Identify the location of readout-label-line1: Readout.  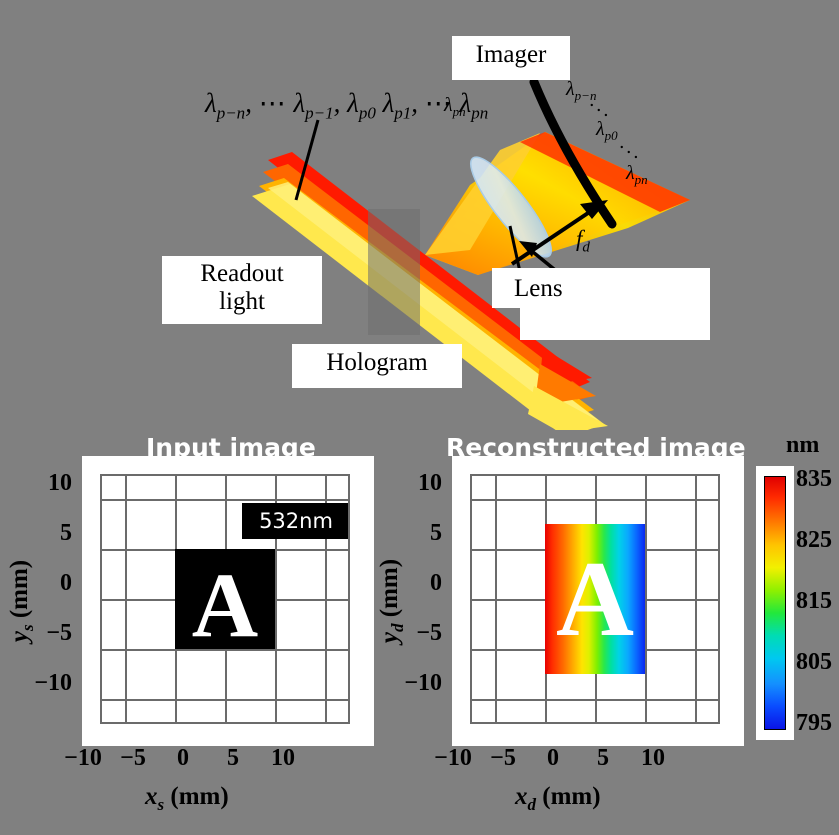
(242, 273).